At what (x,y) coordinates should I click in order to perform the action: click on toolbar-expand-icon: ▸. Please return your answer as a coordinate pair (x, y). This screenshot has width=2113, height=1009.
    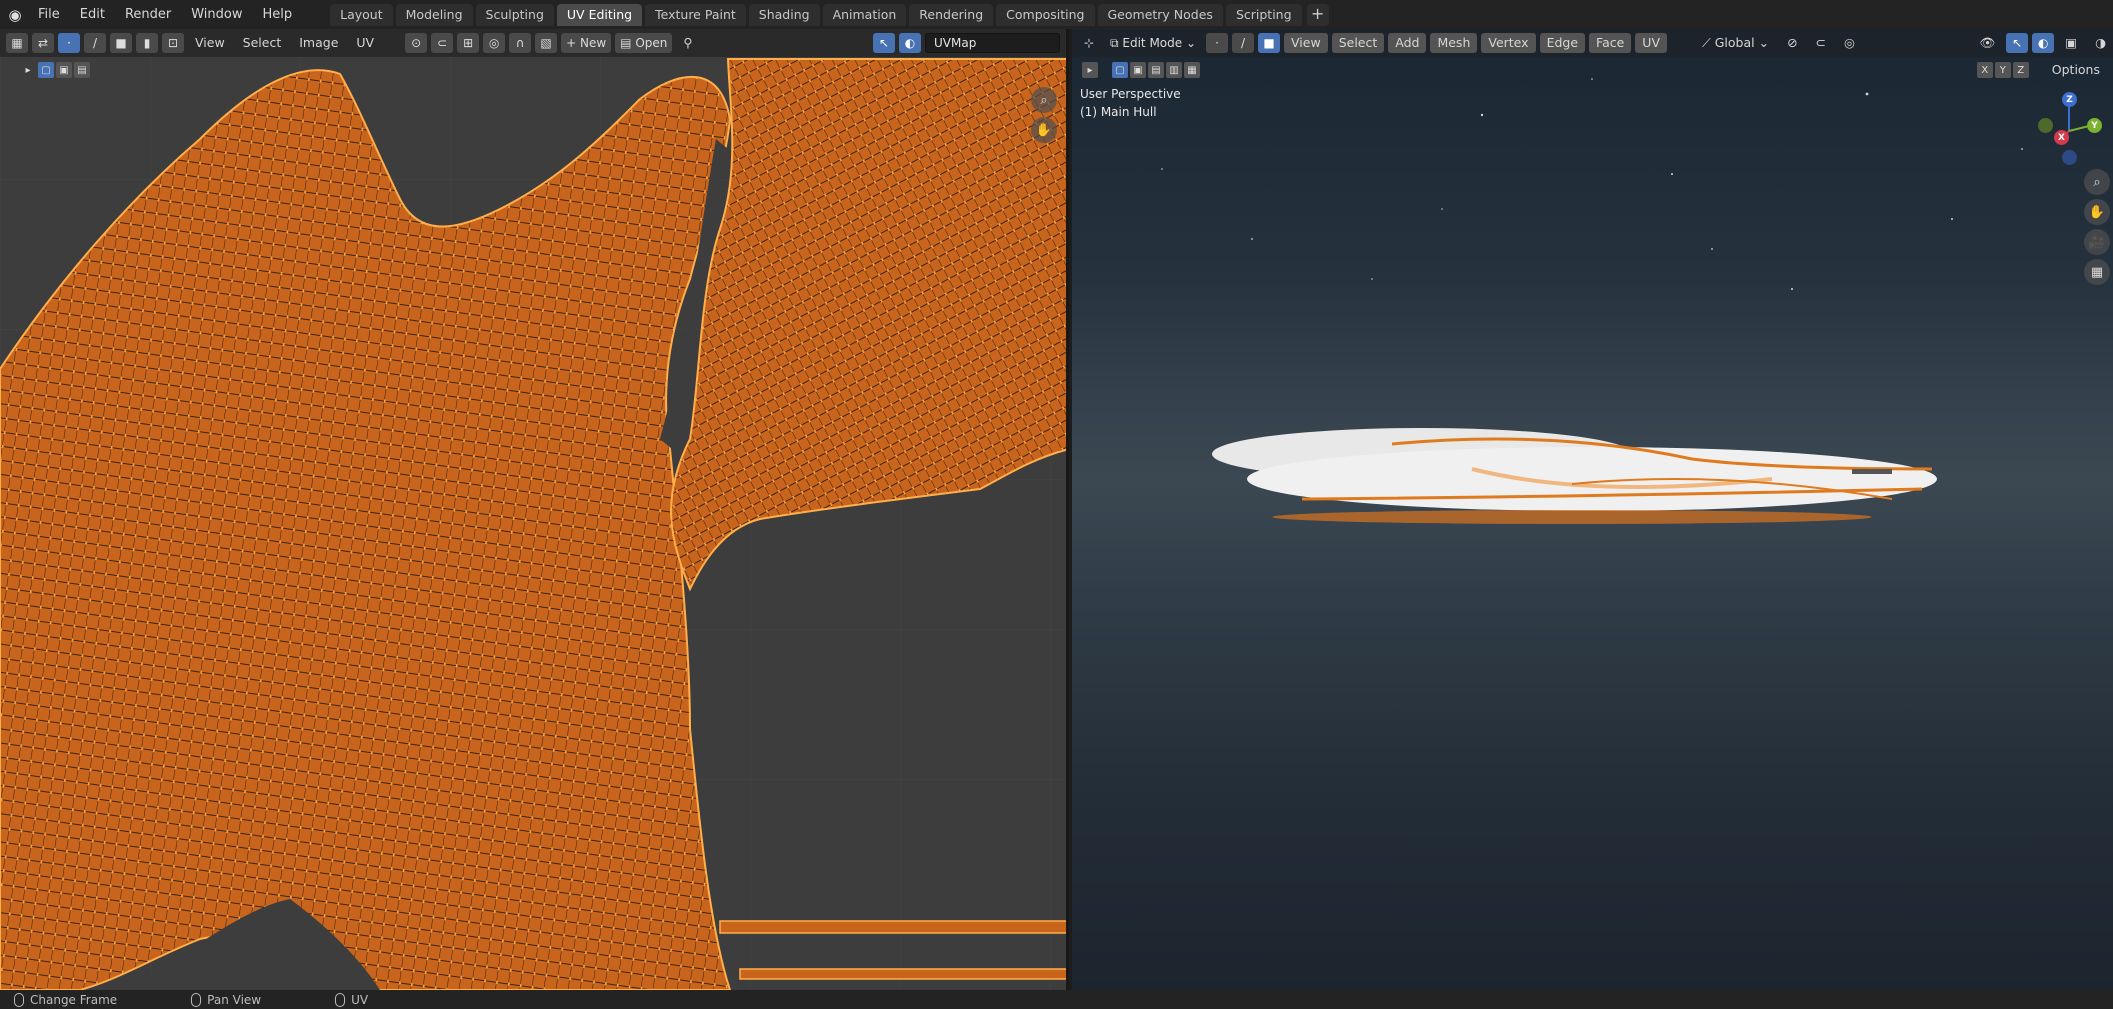
    Looking at the image, I should click on (28, 70).